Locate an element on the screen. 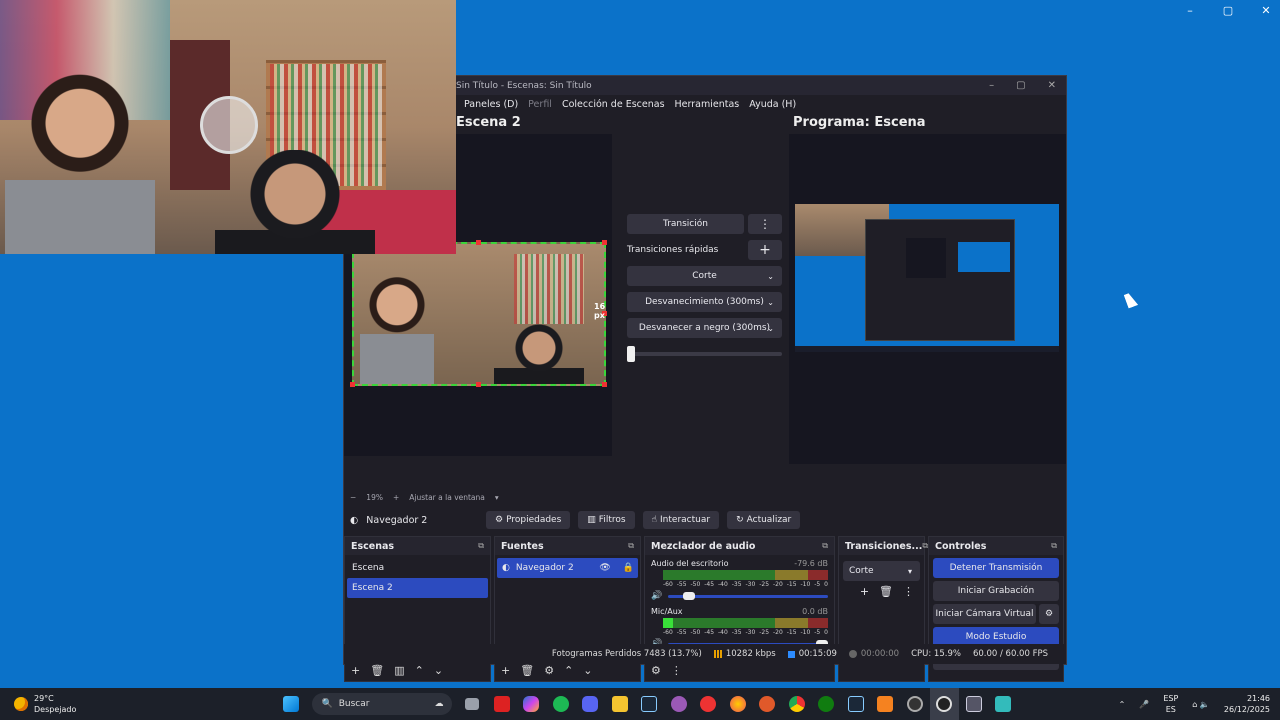 Image resolution: width=1280 pixels, height=720 pixels. transition-button: Transición is located at coordinates (685, 224).